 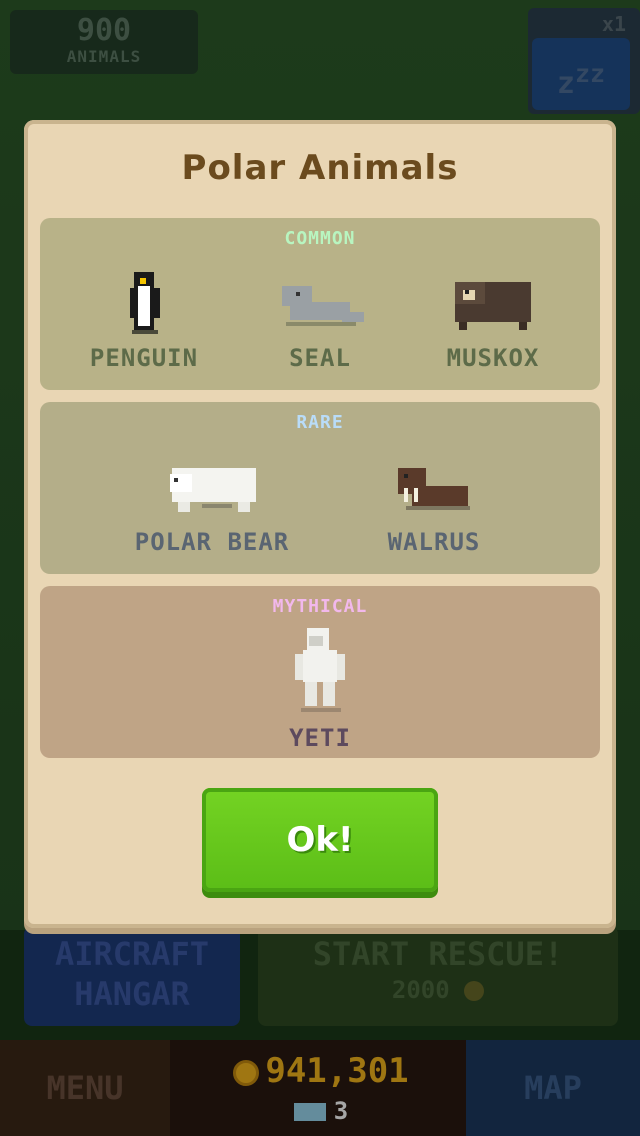 What do you see at coordinates (320, 488) in the screenshot?
I see `section-rare: RARE POLAR BEAR WALRUS` at bounding box center [320, 488].